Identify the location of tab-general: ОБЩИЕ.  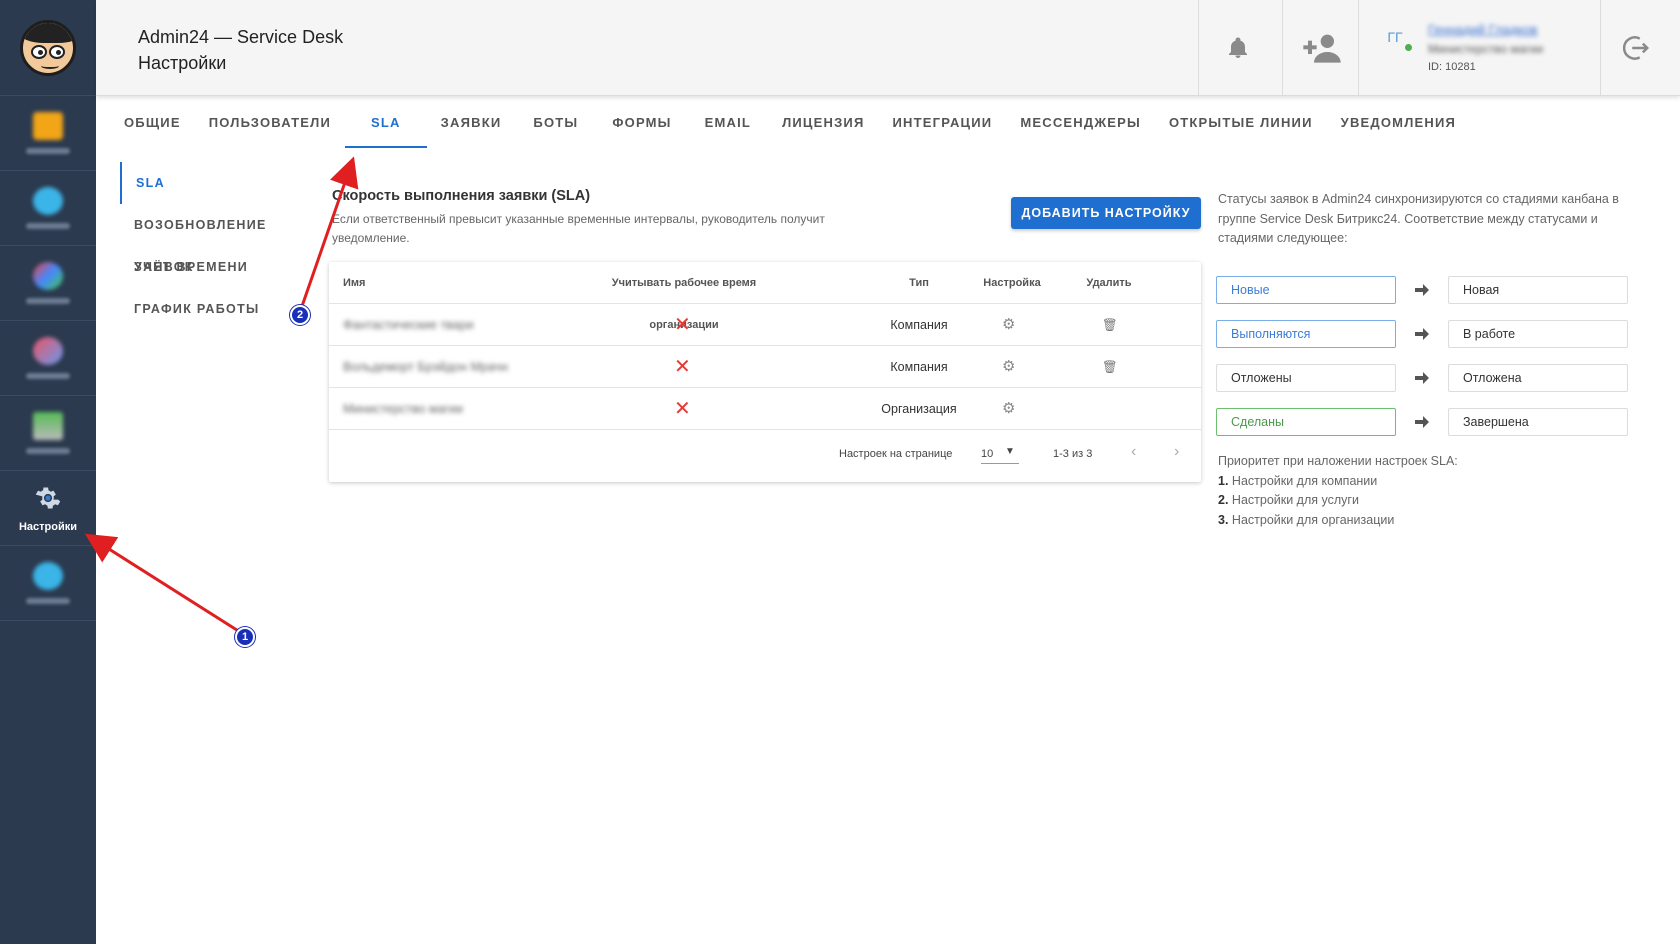
(152, 128).